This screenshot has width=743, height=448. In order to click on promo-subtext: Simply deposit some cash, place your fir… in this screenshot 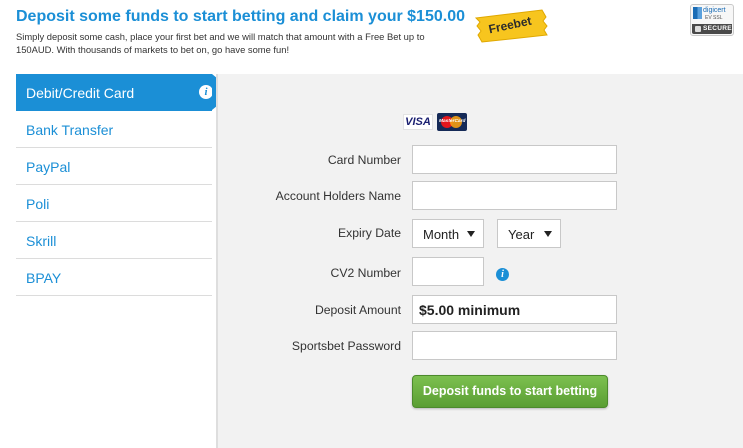, I will do `click(220, 43)`.